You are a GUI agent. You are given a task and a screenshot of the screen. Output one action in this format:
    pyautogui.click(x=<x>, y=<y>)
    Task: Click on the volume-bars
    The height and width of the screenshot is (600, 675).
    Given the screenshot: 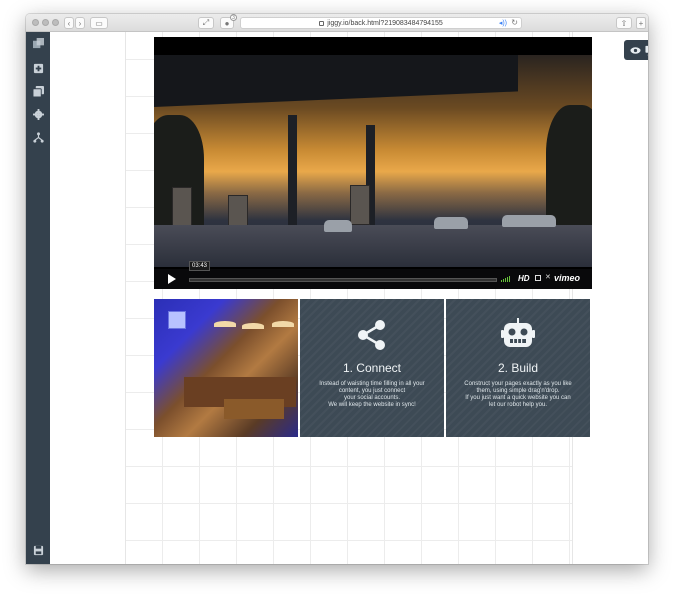 What is the action you would take?
    pyautogui.click(x=505, y=279)
    